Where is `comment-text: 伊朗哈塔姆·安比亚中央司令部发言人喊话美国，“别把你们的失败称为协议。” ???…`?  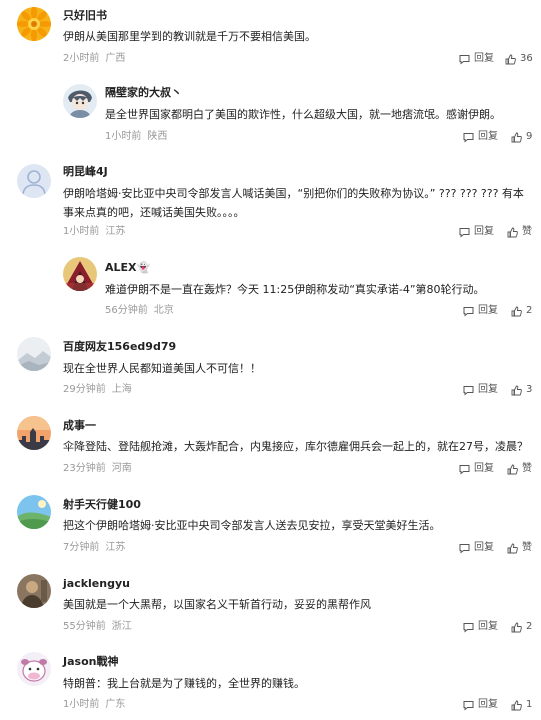 comment-text: 伊朗哈塔姆·安比亚中央司令部发言人喊话美国，“别把你们的失败称为协议。” ???… is located at coordinates (293, 203).